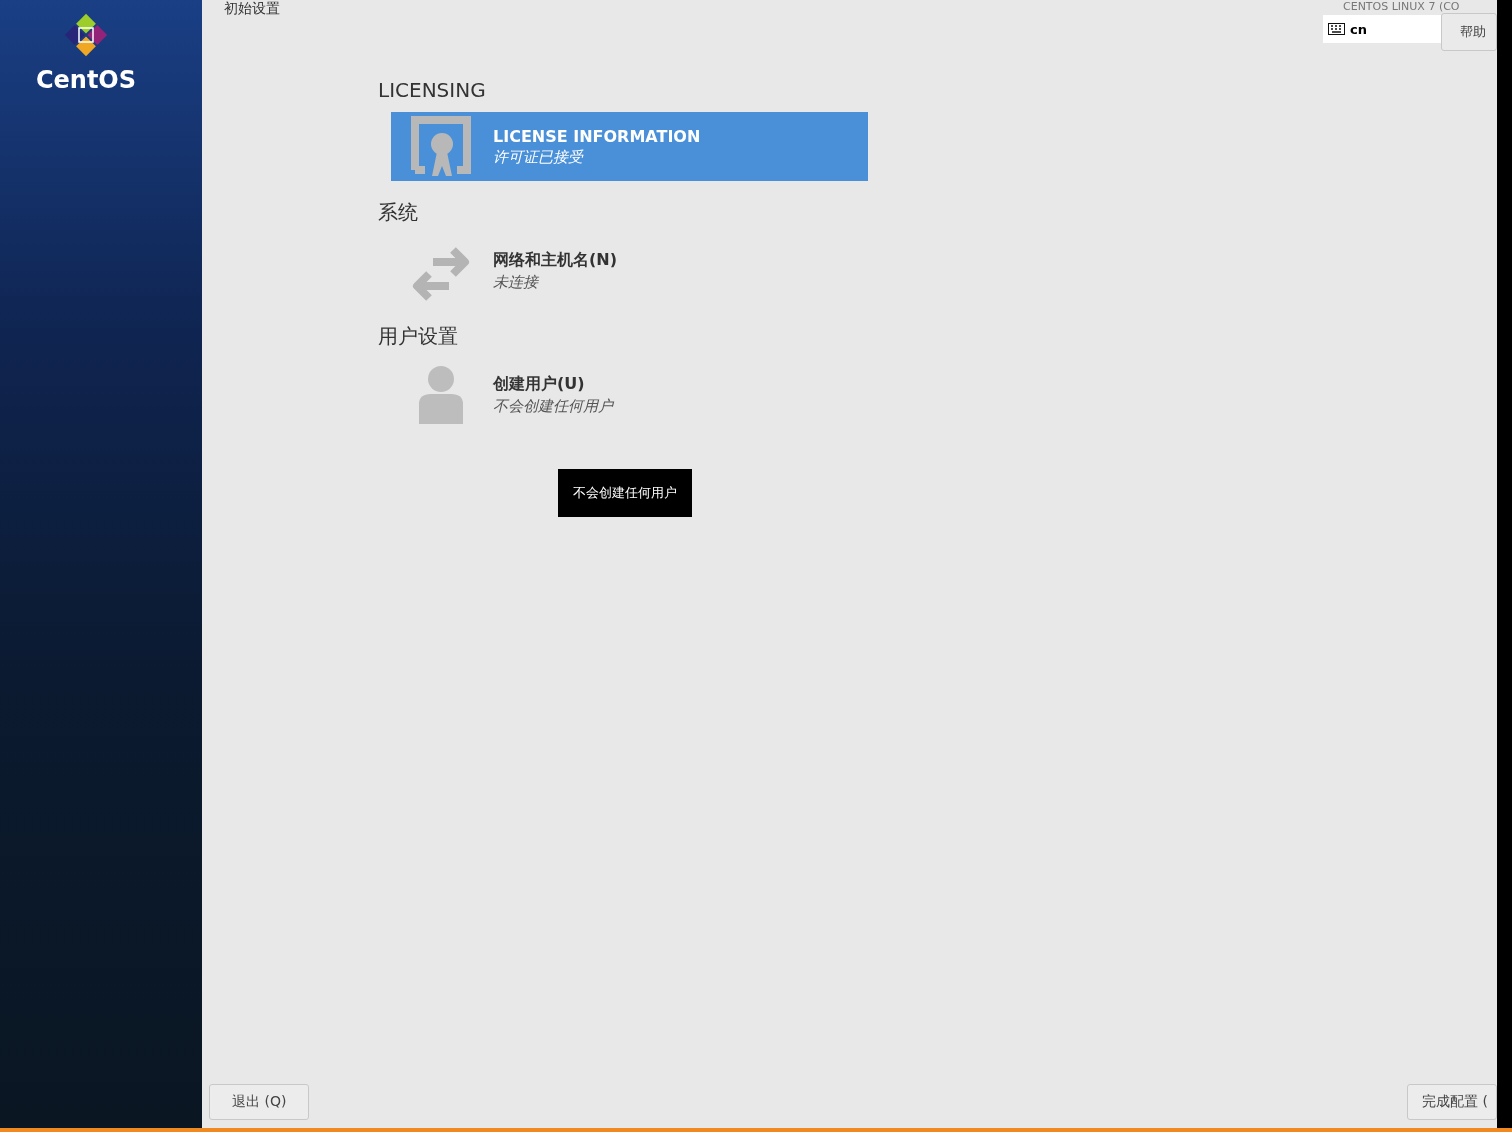  What do you see at coordinates (86, 80) in the screenshot?
I see `logo-text: CentOS` at bounding box center [86, 80].